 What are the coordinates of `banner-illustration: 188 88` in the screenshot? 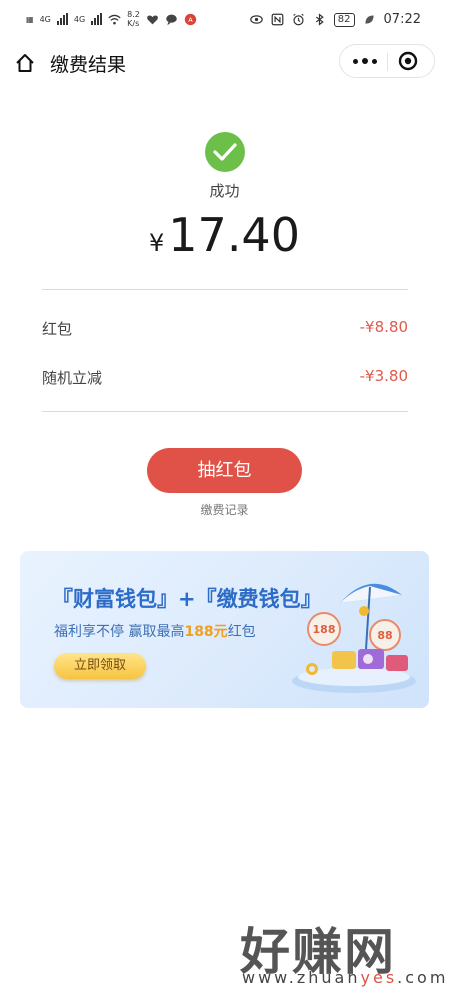 It's located at (354, 638).